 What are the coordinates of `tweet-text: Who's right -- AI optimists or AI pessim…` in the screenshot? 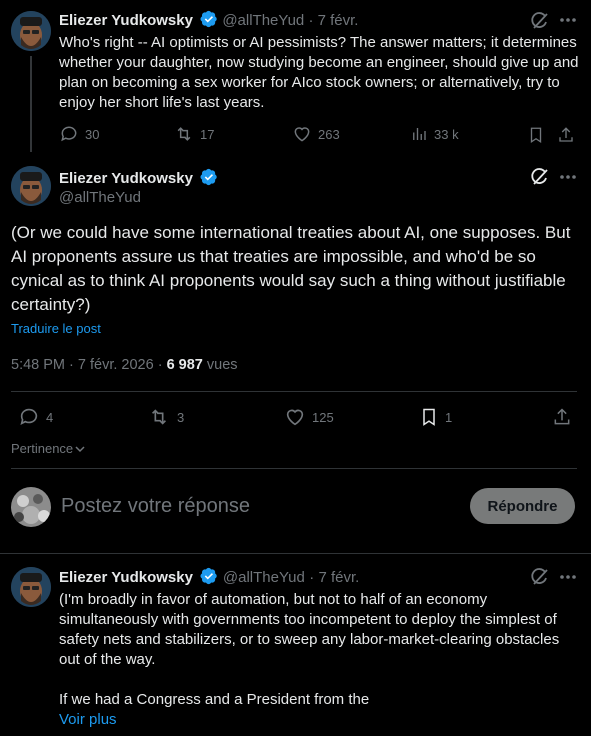 It's located at (319, 72).